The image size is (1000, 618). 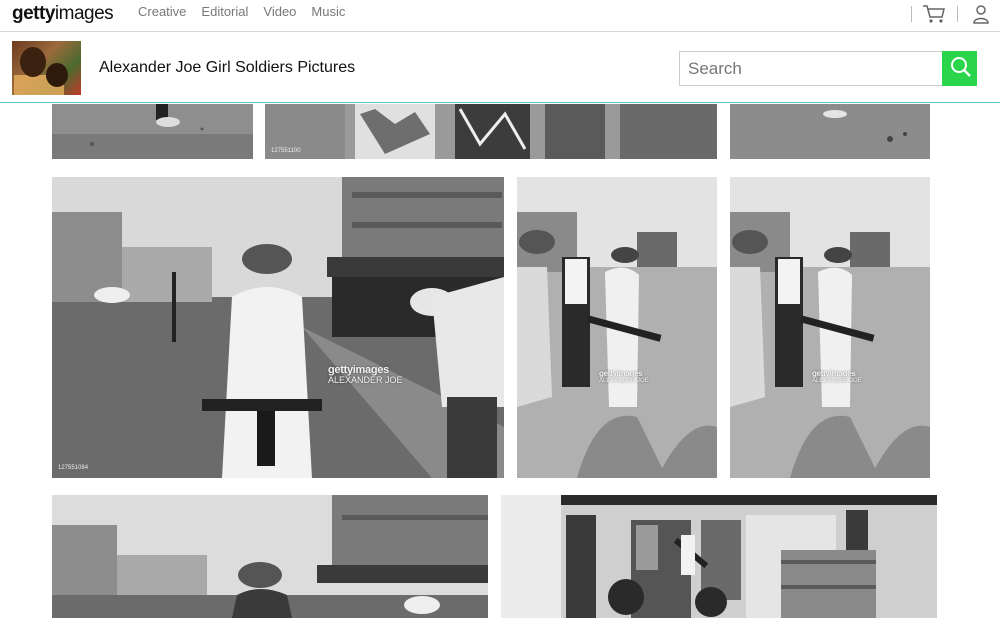 I want to click on search-input, so click(x=811, y=68).